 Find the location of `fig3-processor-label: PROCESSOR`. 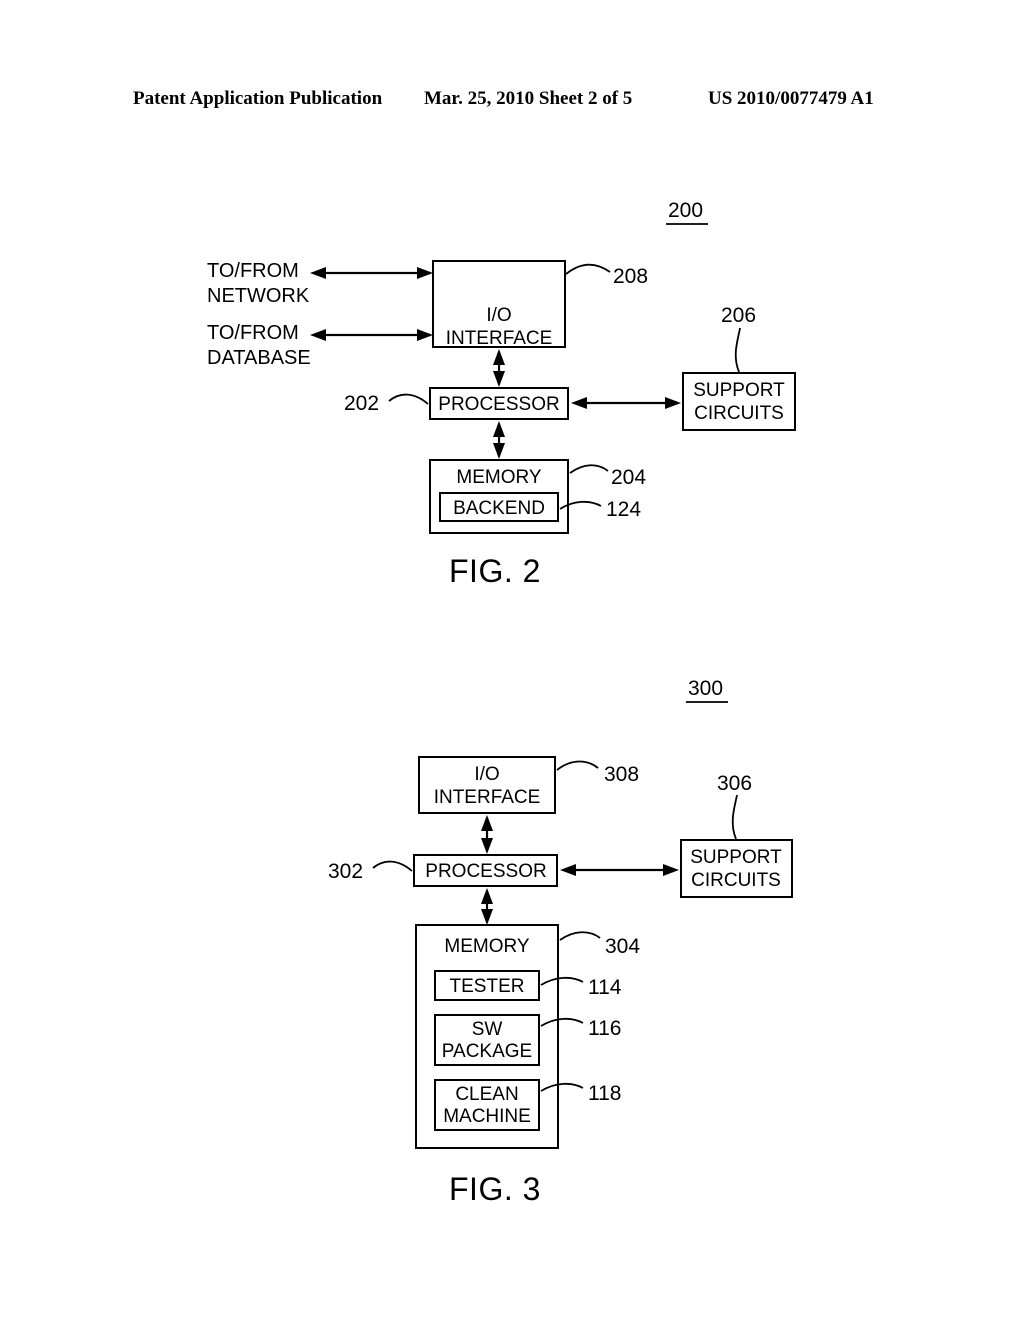

fig3-processor-label: PROCESSOR is located at coordinates (485, 871).